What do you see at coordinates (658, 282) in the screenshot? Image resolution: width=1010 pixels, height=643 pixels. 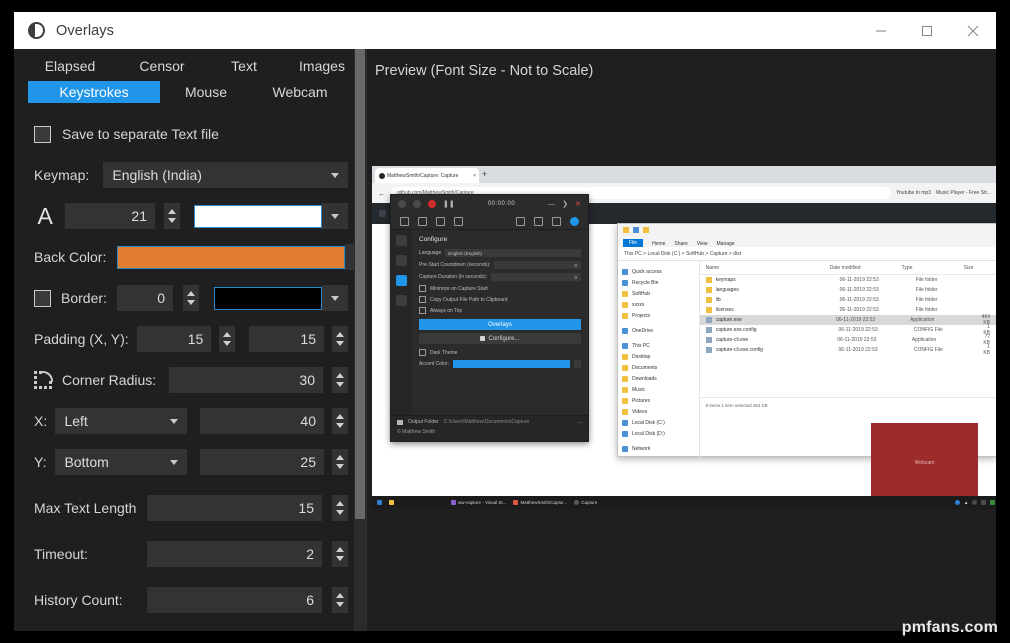 I see `sidebar-item-recycle-bin: Recycle Bin` at bounding box center [658, 282].